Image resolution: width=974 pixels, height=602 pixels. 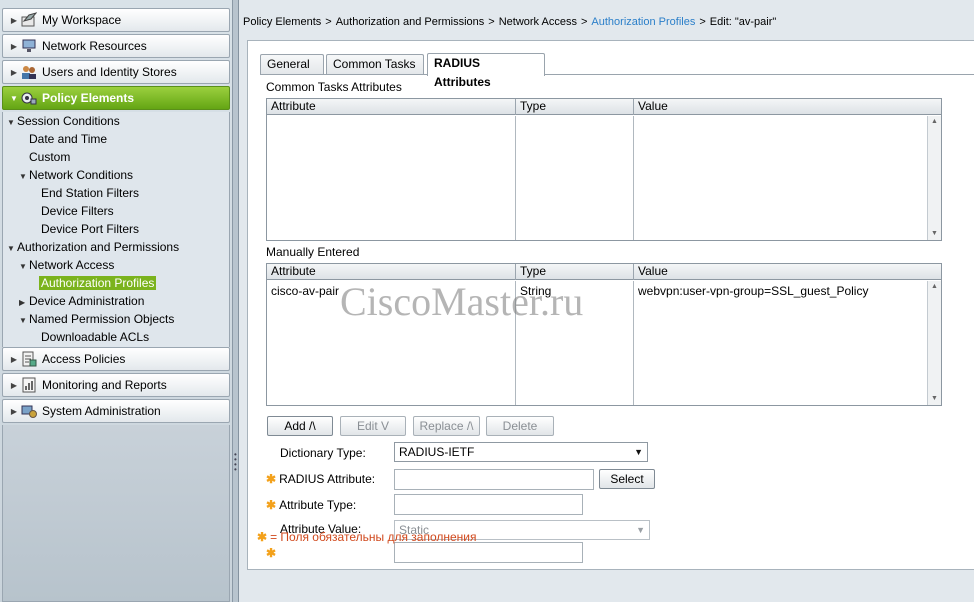 I want to click on tree-item-end-station-filters: End Station Filters, so click(x=90, y=193).